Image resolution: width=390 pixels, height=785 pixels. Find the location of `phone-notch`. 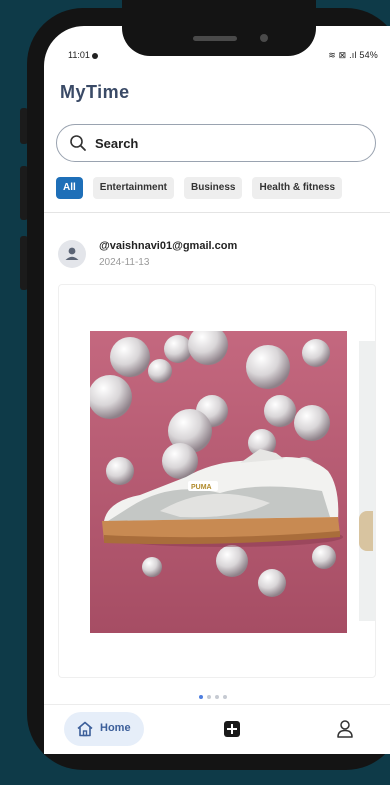

phone-notch is located at coordinates (219, 28).